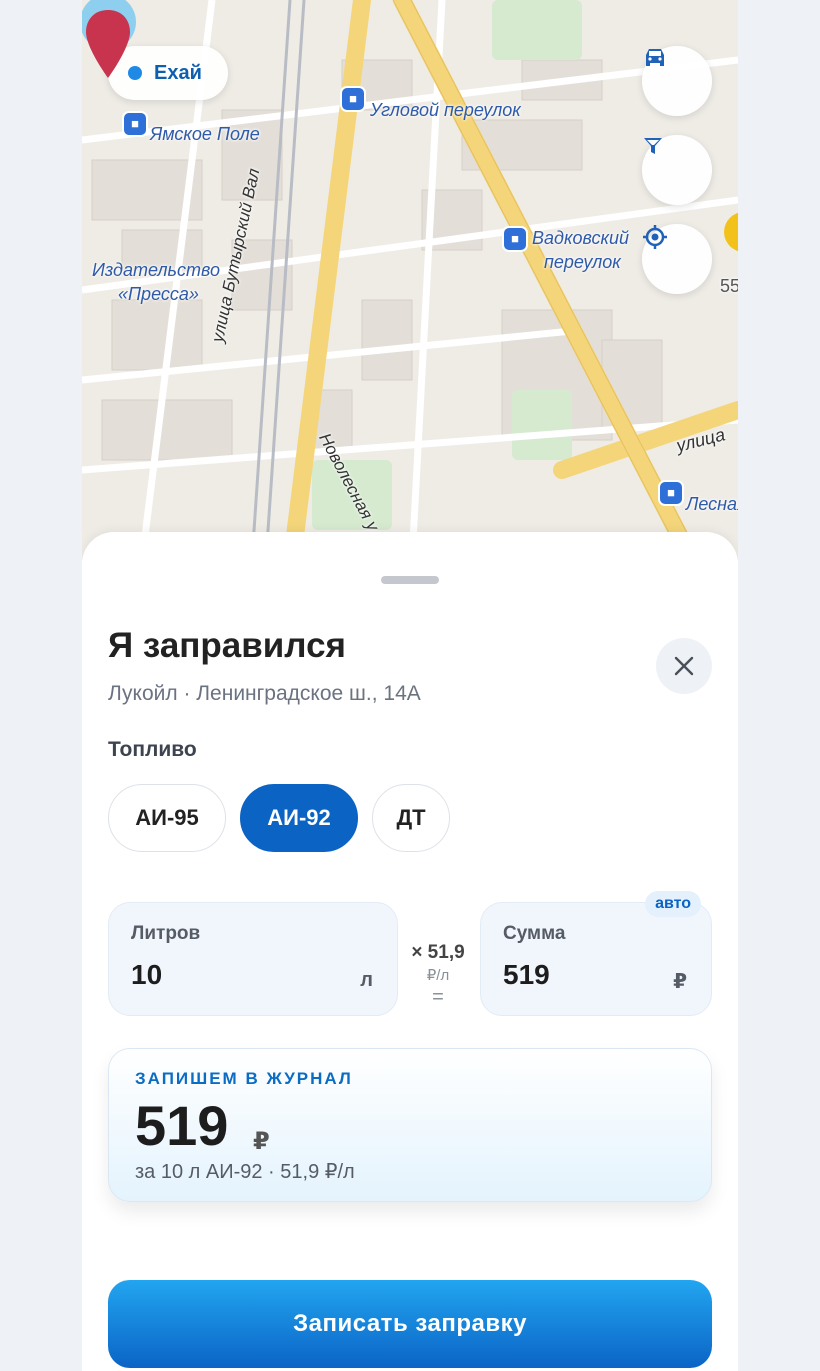  I want to click on price-per-liter: × 51,9 ₽/л =, so click(438, 975).